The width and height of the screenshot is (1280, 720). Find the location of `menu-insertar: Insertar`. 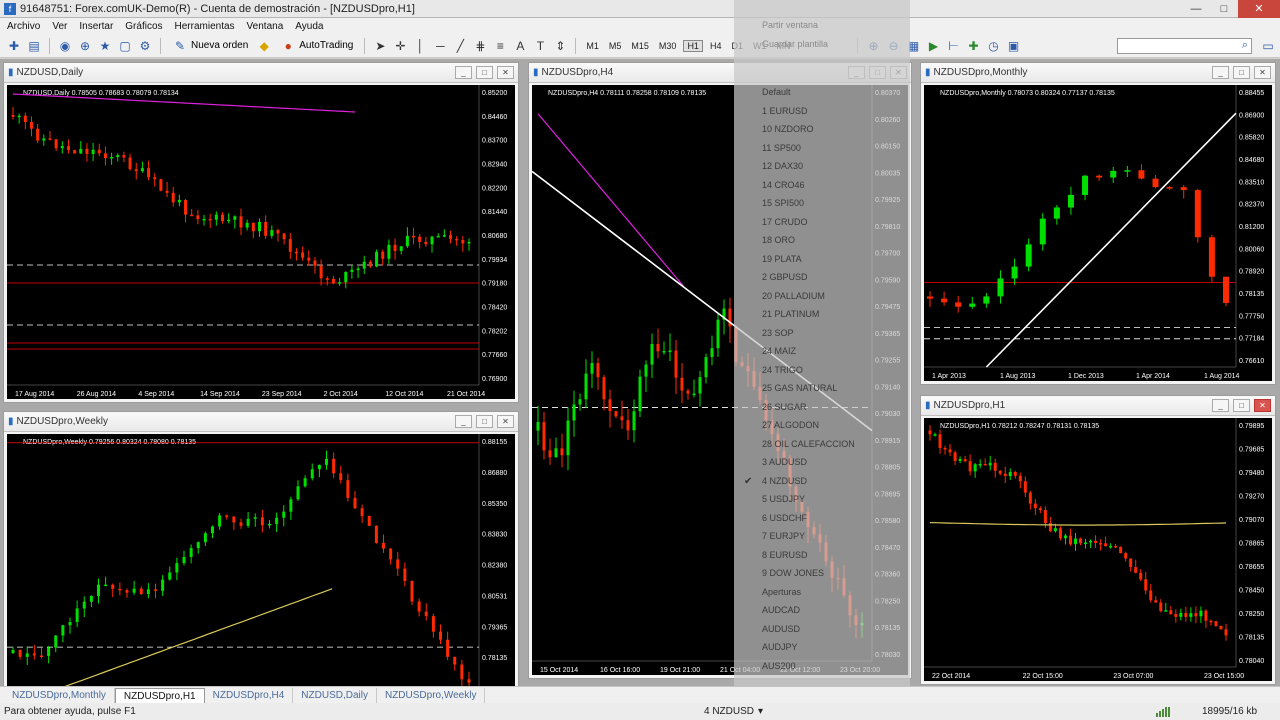

menu-insertar: Insertar is located at coordinates (99, 26).